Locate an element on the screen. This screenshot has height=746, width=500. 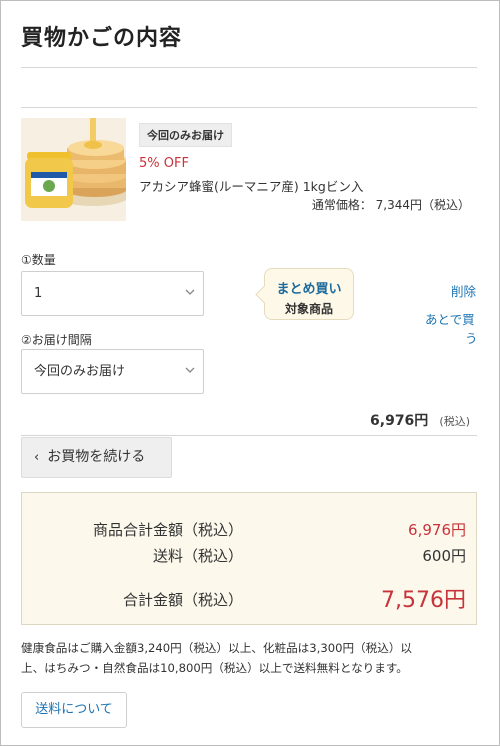
shipping-info-button: 送料について is located at coordinates (74, 710).